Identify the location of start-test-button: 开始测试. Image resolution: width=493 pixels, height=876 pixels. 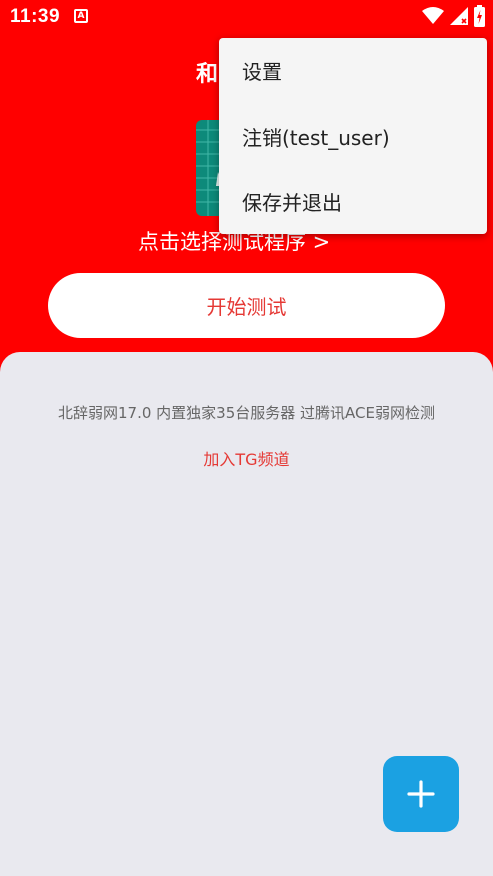
(246, 305).